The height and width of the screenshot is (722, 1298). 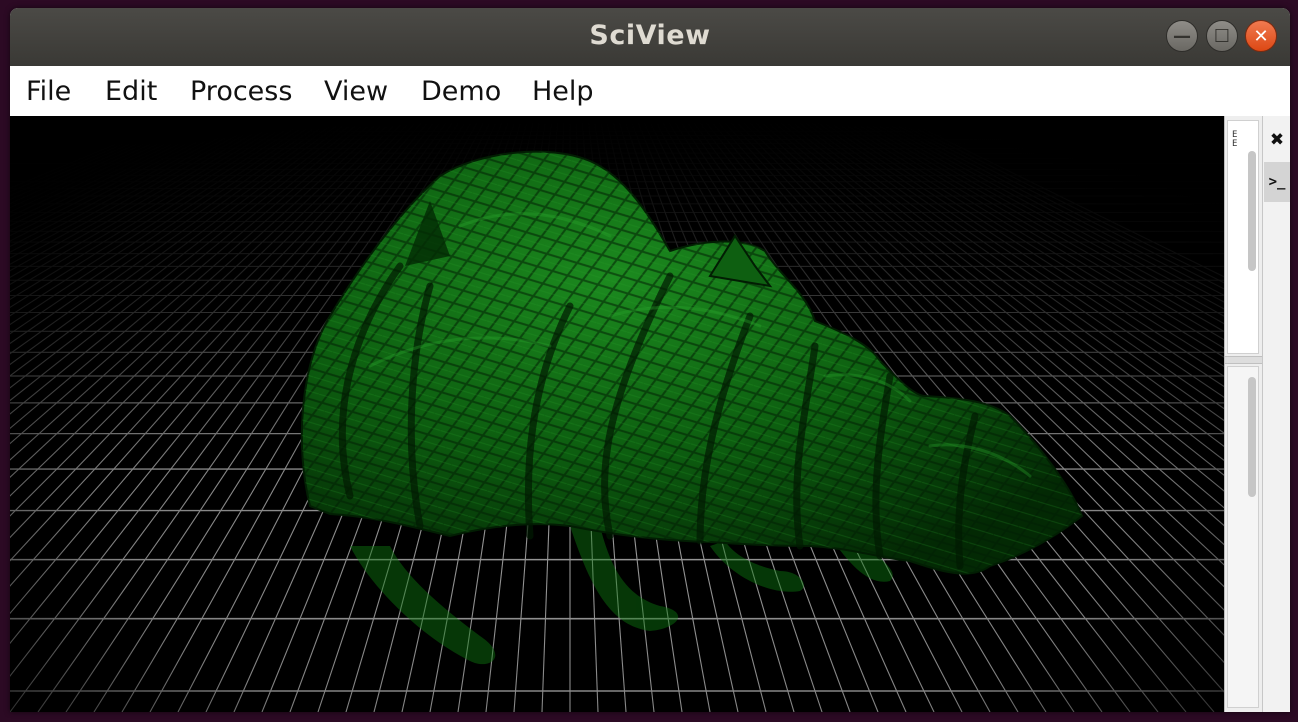 What do you see at coordinates (1252, 437) in the screenshot?
I see `properties-scrollbar` at bounding box center [1252, 437].